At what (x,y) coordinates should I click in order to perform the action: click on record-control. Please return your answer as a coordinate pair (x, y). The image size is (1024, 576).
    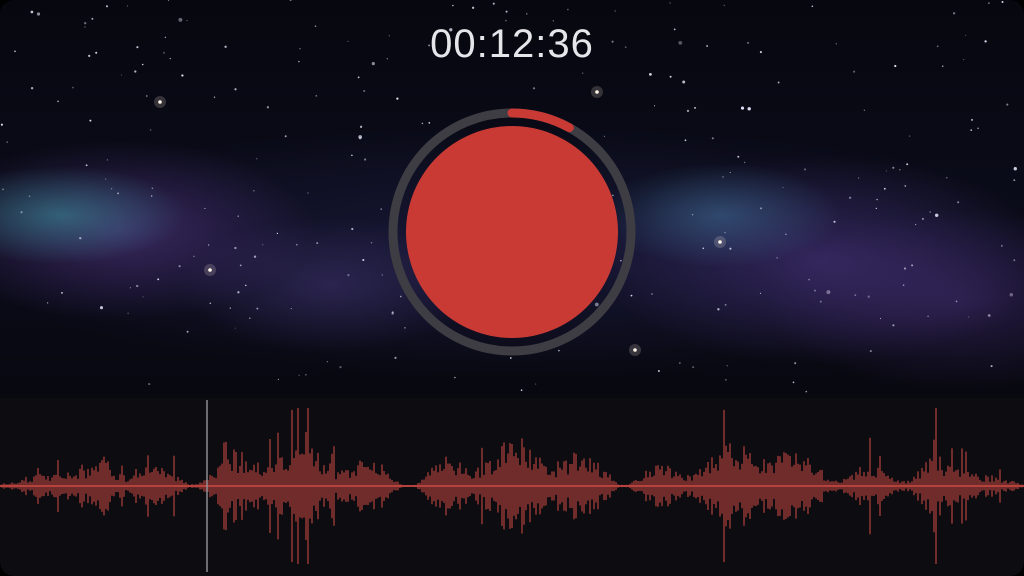
    Looking at the image, I should click on (512, 232).